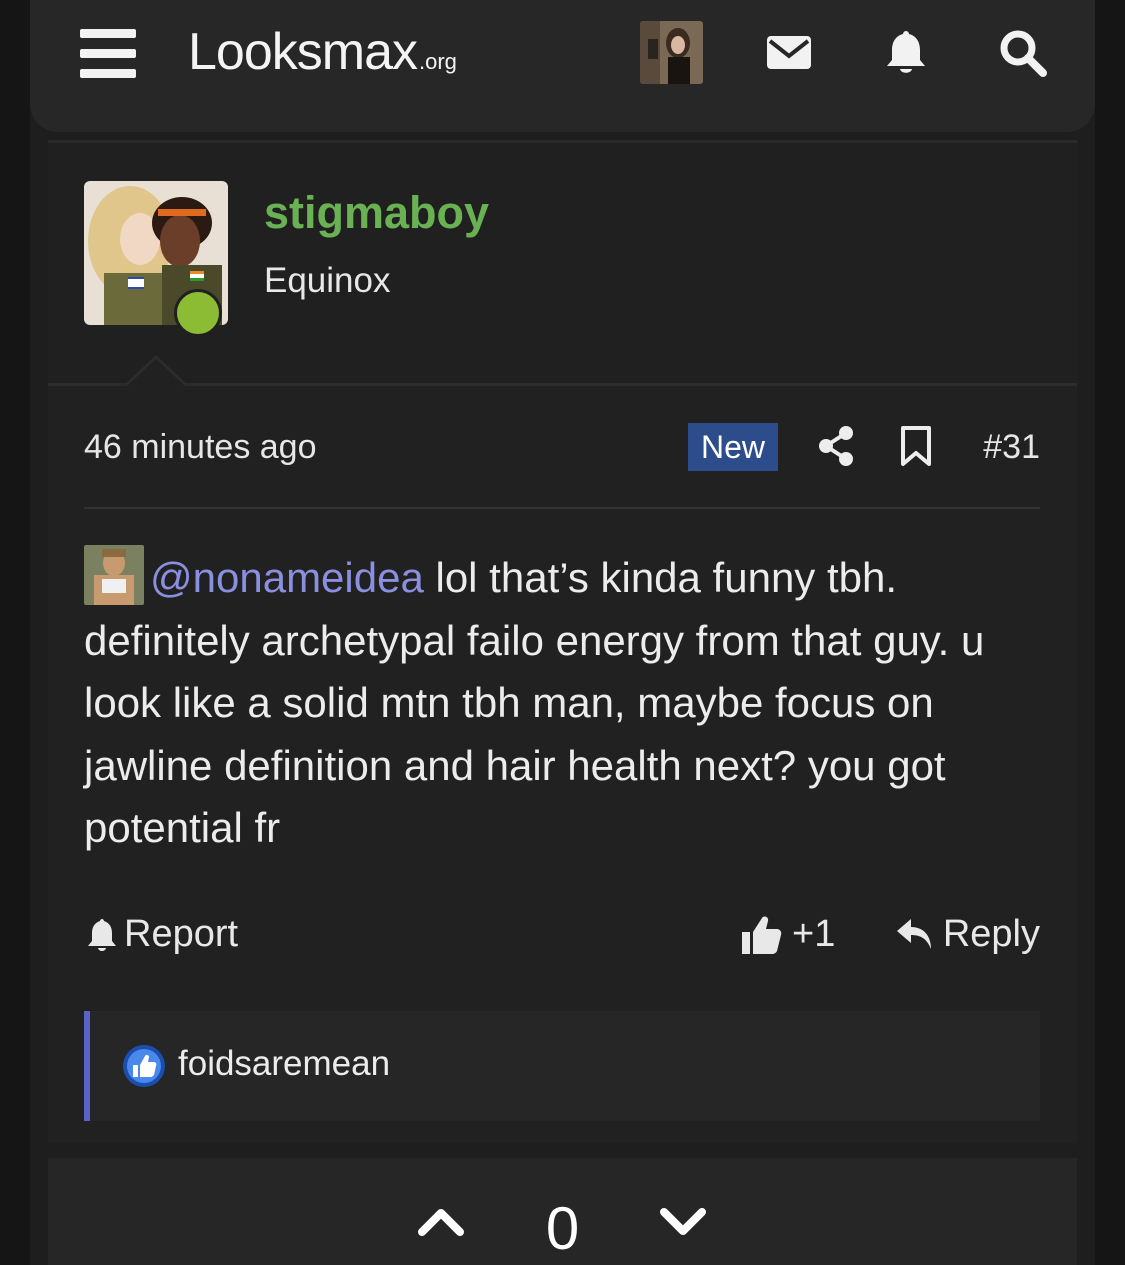 This screenshot has width=1125, height=1265. What do you see at coordinates (814, 934) in the screenshot?
I see `like-count: +1` at bounding box center [814, 934].